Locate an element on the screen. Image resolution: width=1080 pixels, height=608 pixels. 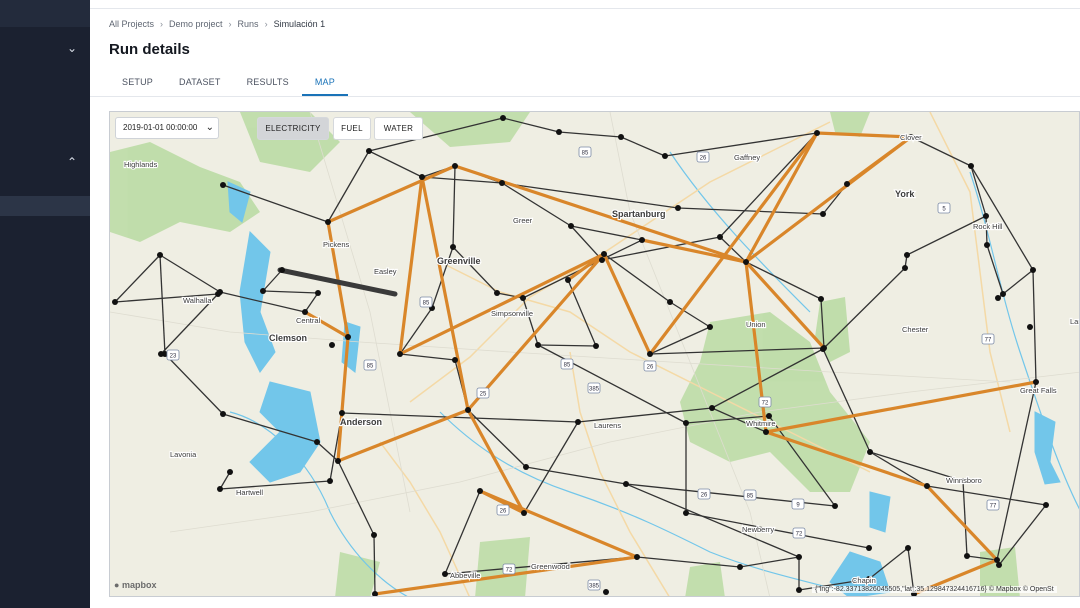
mapbox-logo: ● mapbox is located at coordinates (135, 585).